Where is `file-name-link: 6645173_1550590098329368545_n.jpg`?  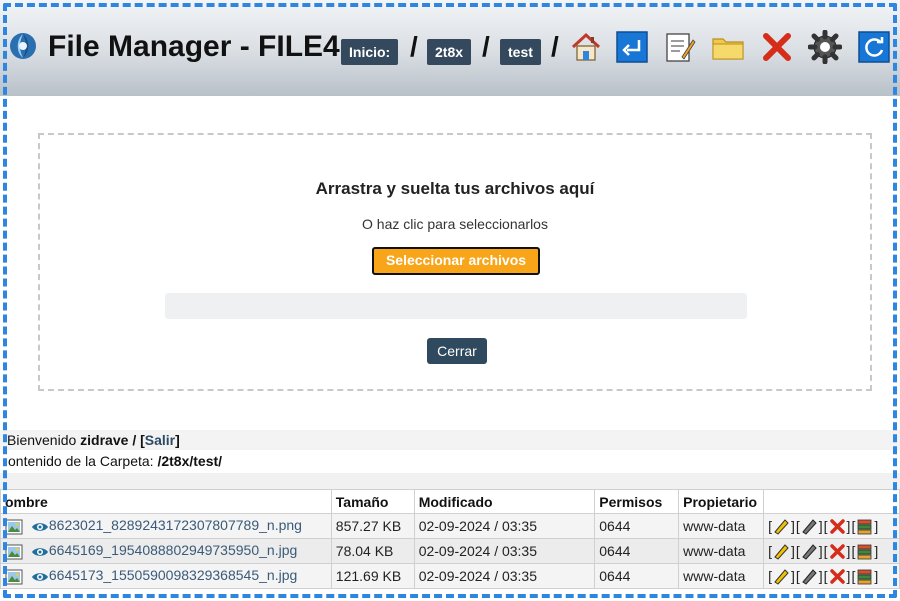
file-name-link: 6645173_1550590098329368545_n.jpg is located at coordinates (173, 575).